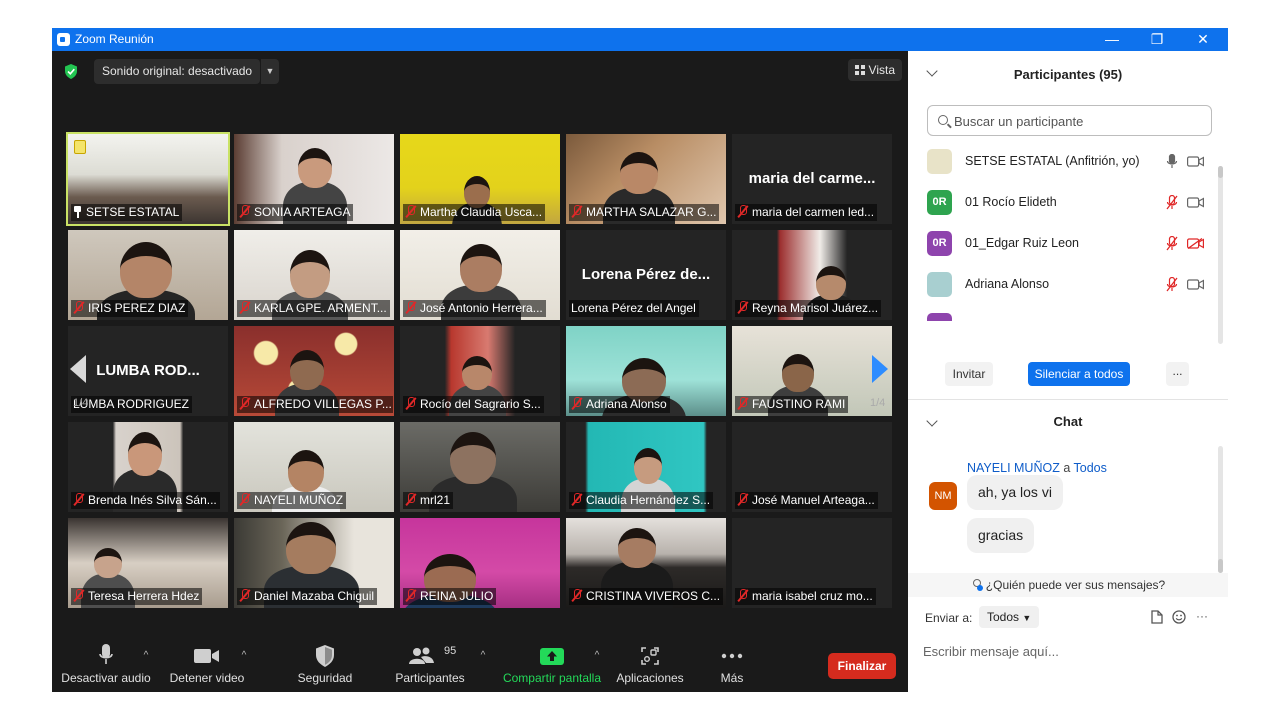  I want to click on participant-search, so click(1069, 120).